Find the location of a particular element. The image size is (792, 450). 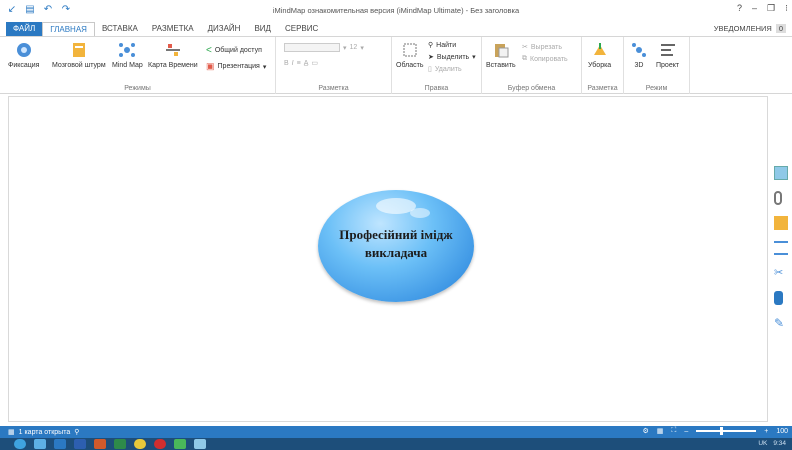

help-icon: ? is located at coordinates (739, 8).